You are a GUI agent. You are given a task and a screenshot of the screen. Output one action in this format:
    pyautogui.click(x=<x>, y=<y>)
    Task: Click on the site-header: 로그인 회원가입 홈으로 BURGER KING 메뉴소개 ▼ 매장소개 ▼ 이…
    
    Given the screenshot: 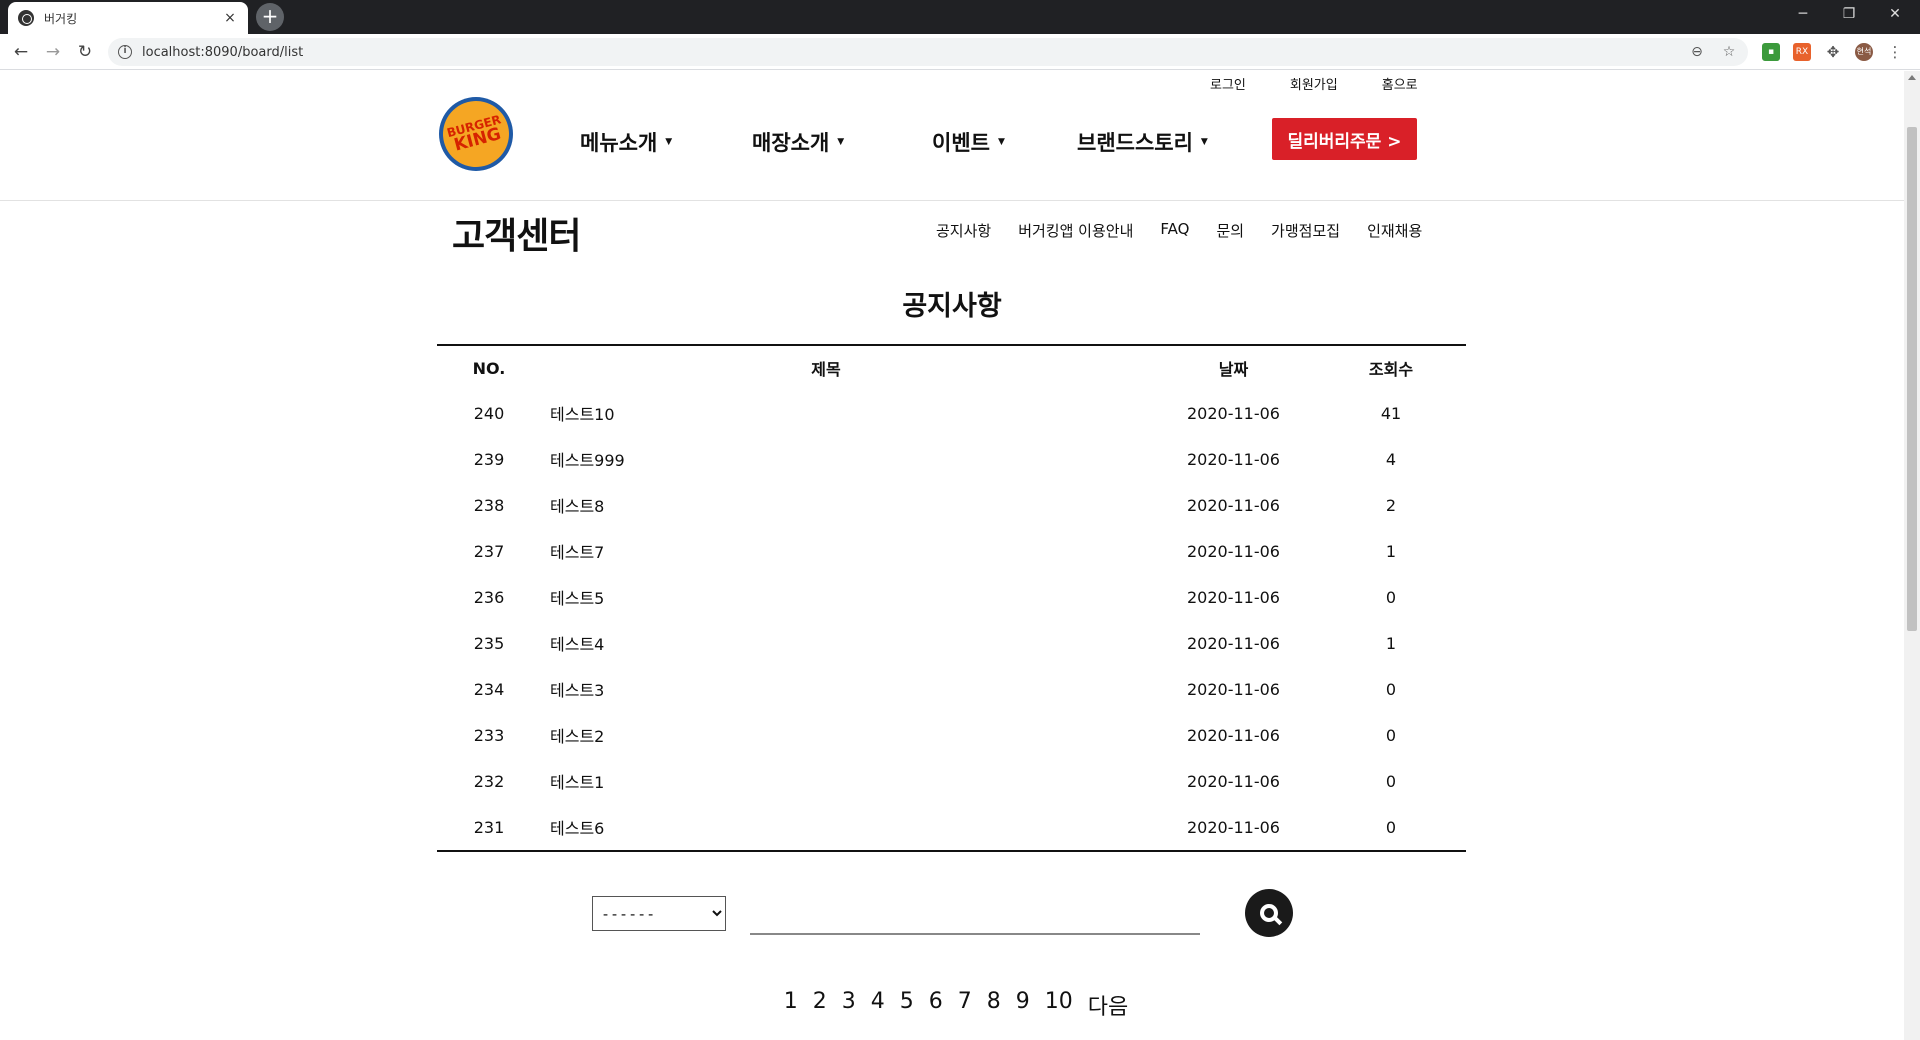 What is the action you would take?
    pyautogui.click(x=952, y=136)
    